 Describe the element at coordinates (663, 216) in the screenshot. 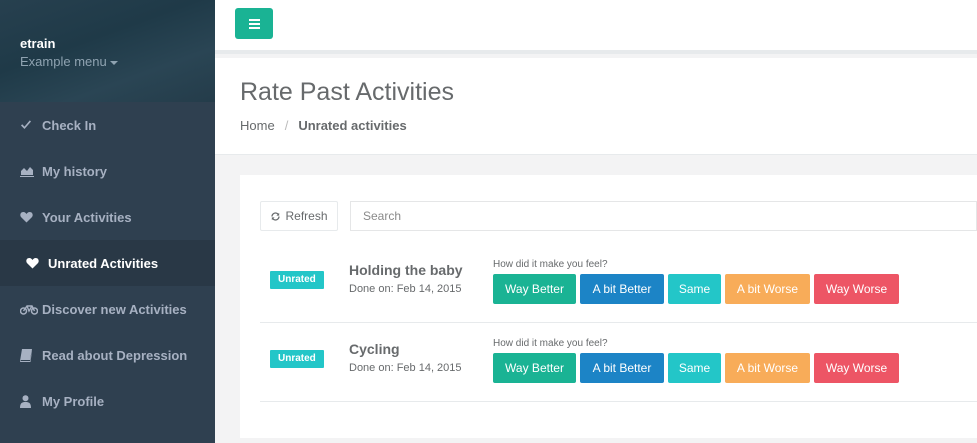

I see `search-input` at that location.